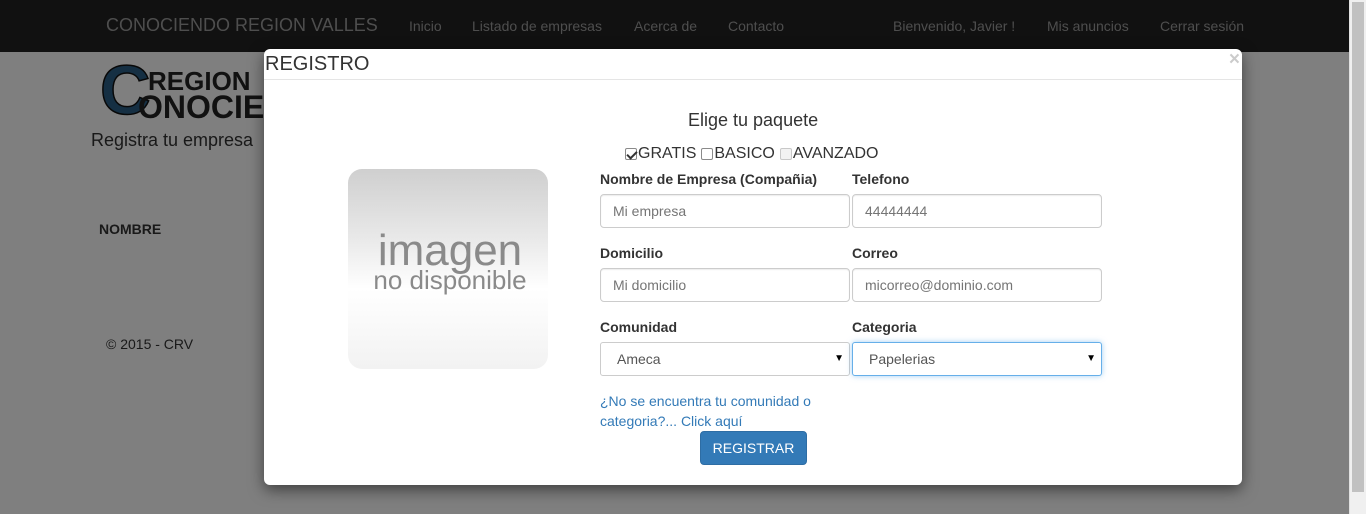 Image resolution: width=1366 pixels, height=514 pixels. What do you see at coordinates (977, 285) in the screenshot?
I see `correo-input` at bounding box center [977, 285].